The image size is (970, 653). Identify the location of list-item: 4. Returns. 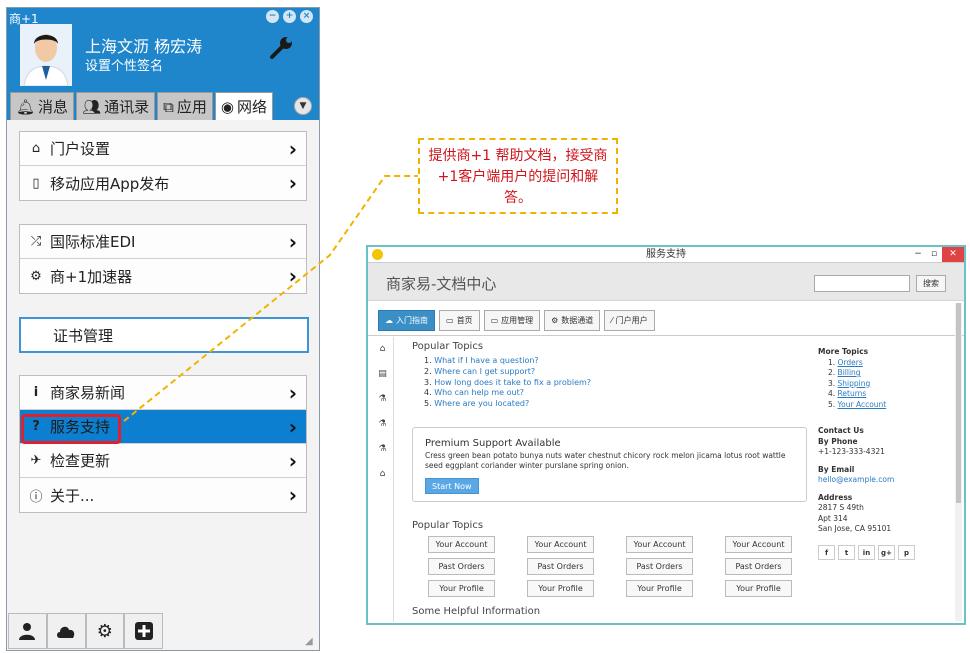
(847, 393).